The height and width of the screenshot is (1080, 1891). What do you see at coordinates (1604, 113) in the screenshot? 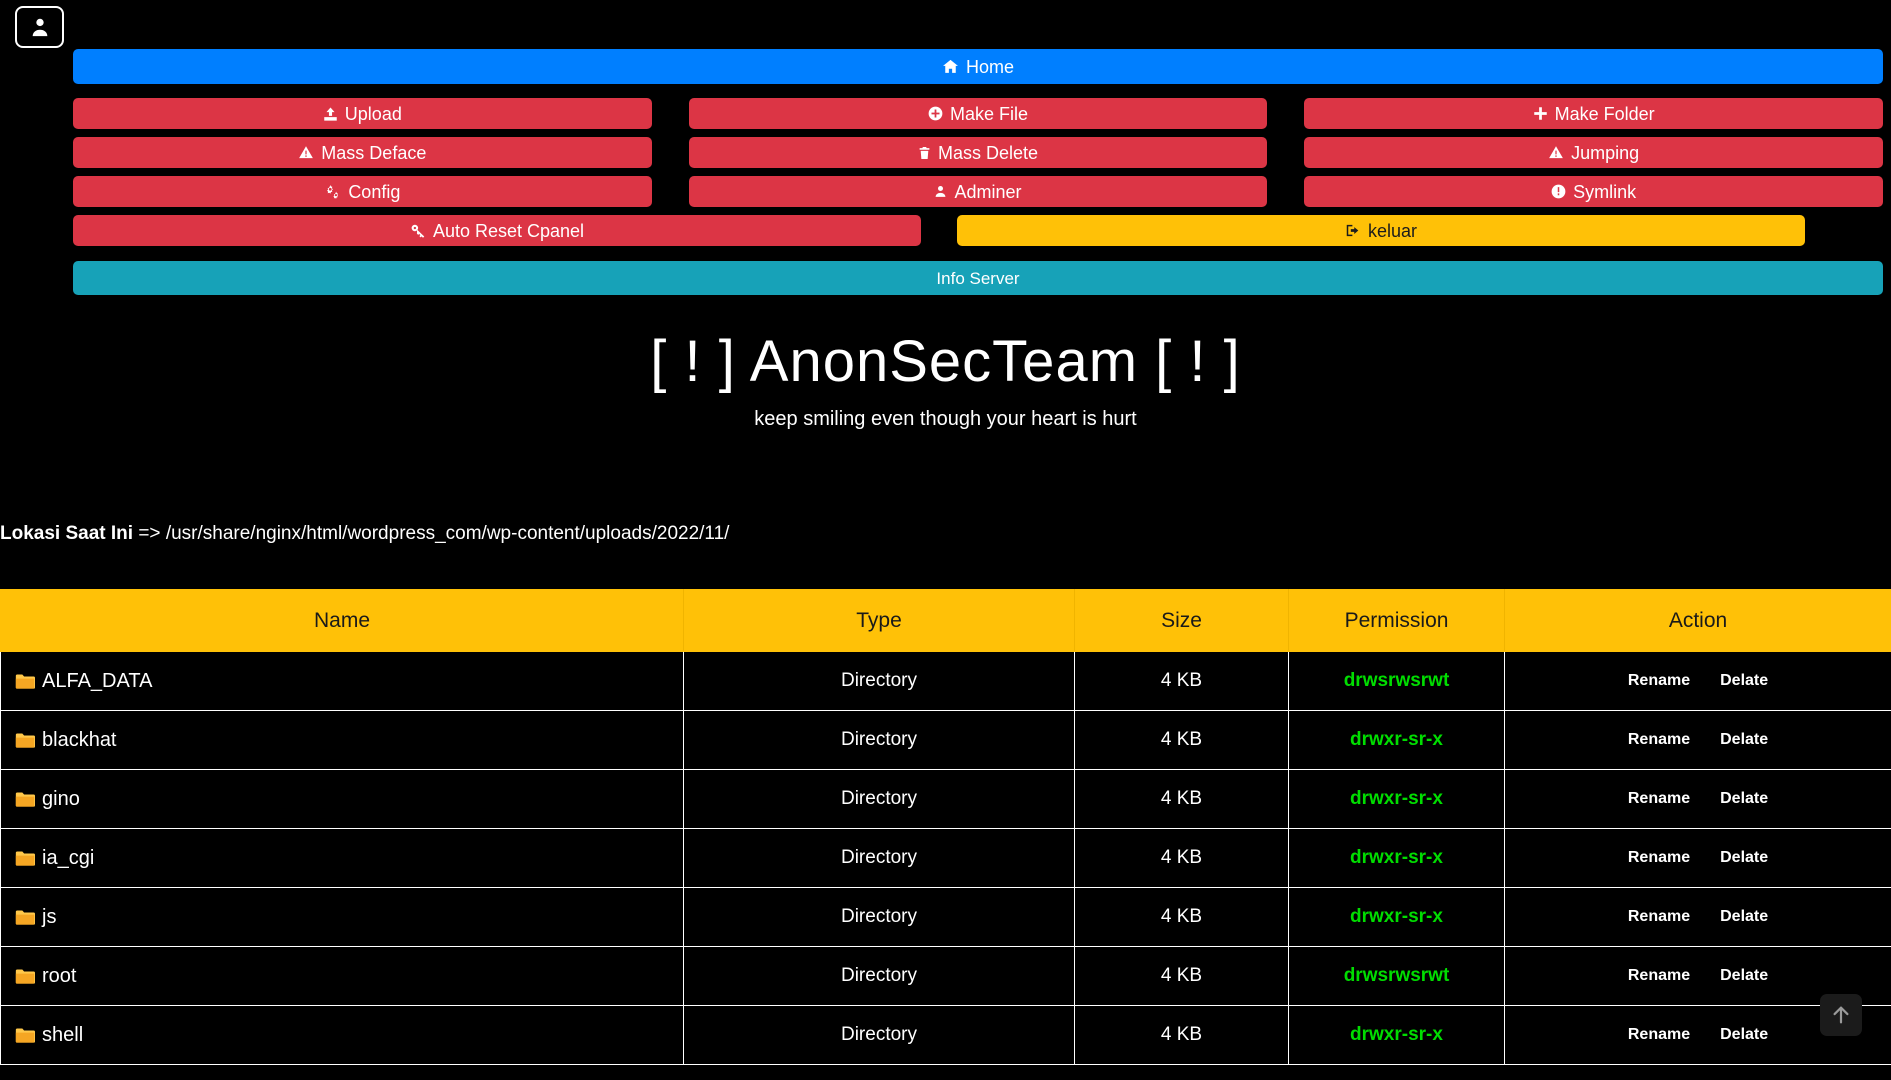
I see `make-folder-label: Make Folder` at bounding box center [1604, 113].